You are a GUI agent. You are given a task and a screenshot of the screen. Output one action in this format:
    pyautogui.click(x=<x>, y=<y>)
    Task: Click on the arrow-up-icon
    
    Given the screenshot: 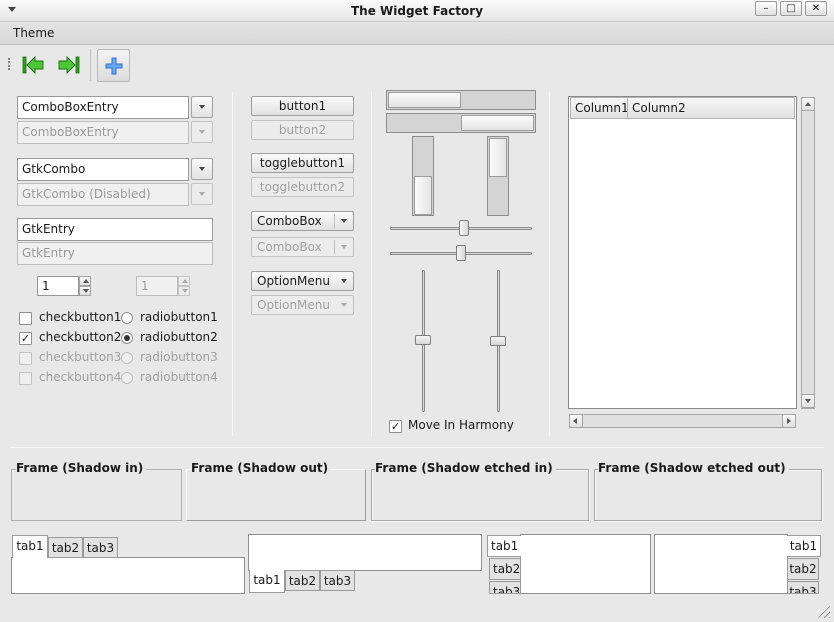 What is the action you would take?
    pyautogui.click(x=185, y=281)
    